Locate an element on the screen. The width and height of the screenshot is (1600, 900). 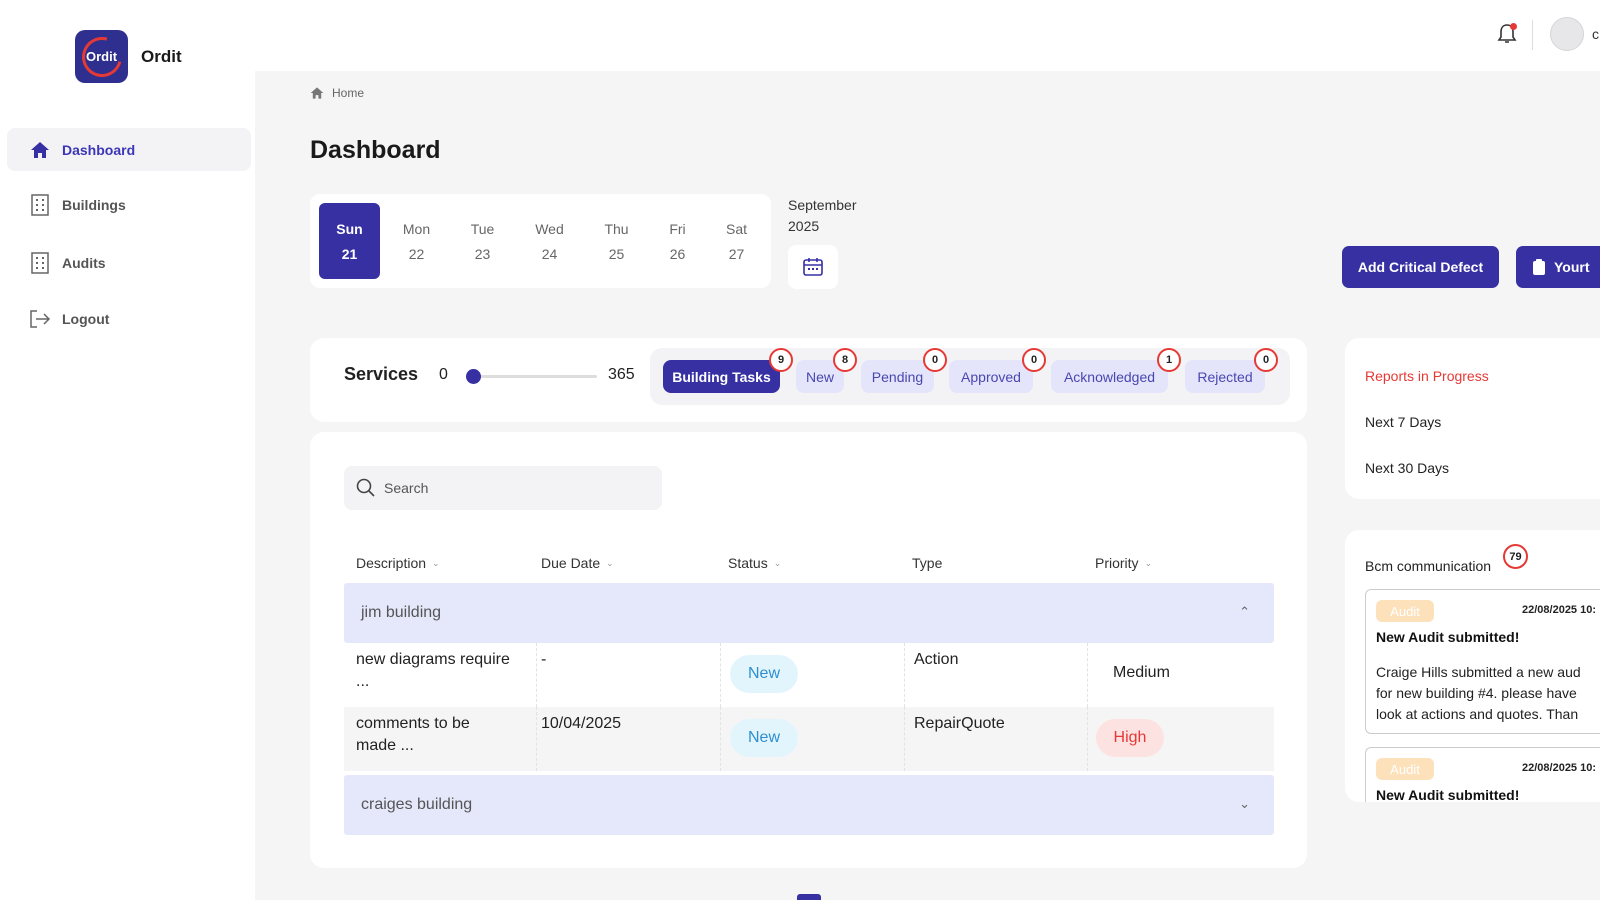
user-name: c is located at coordinates (1595, 34).